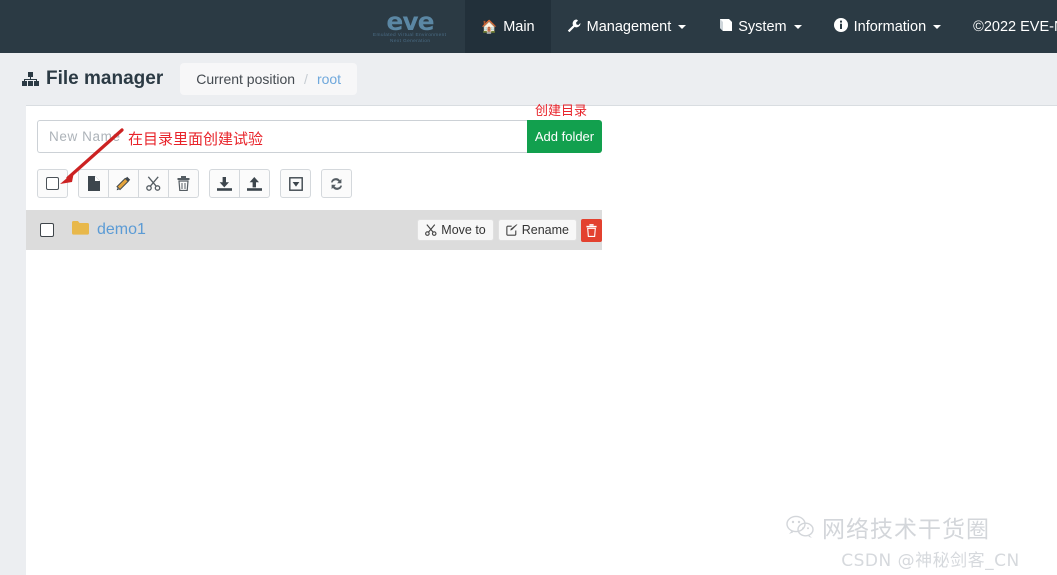  I want to click on toolbar-group-file-ops, so click(138, 183).